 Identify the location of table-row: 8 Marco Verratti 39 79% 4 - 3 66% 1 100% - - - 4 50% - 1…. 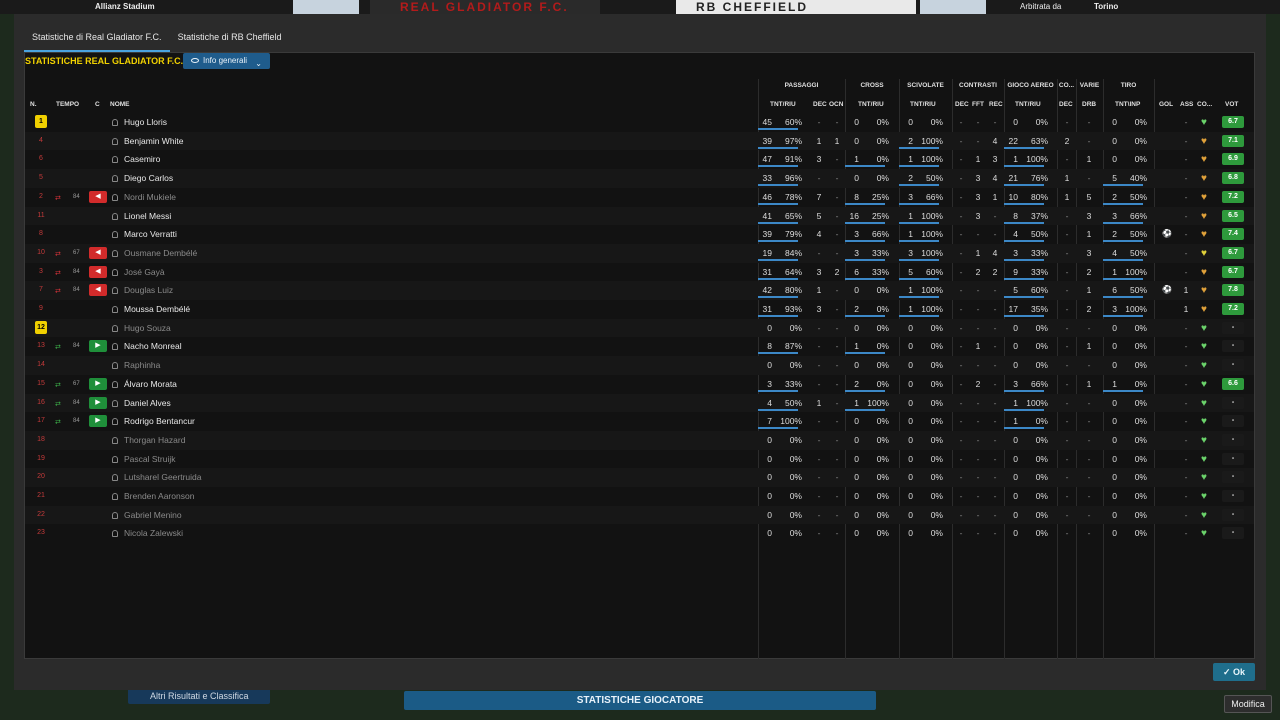
(639, 234).